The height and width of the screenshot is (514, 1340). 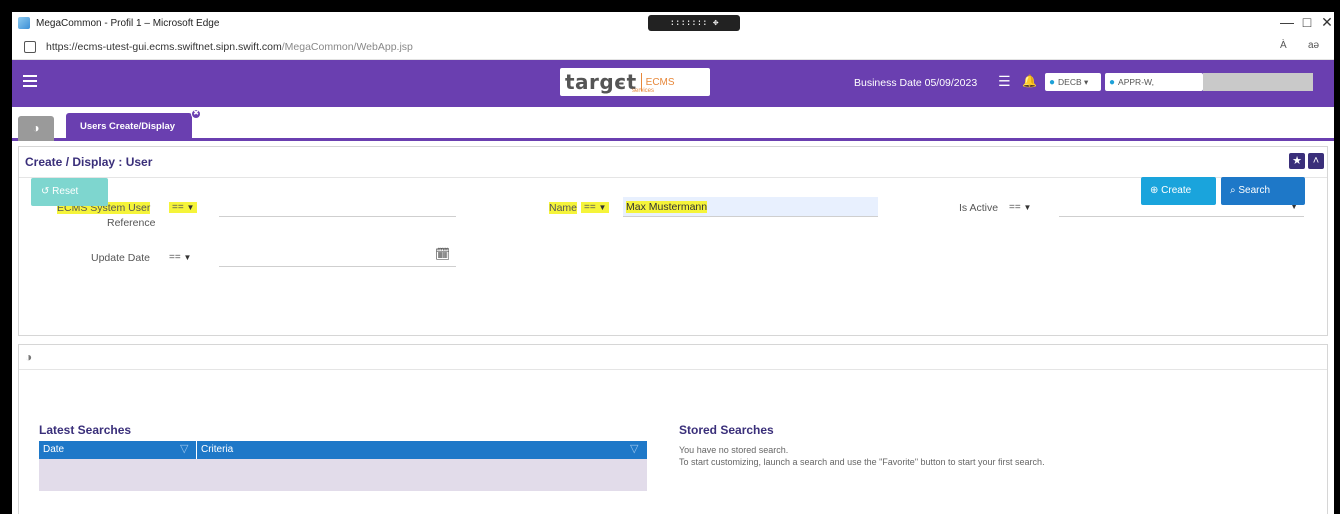 I want to click on entity-selector: ● DECB ▾, so click(x=1073, y=82).